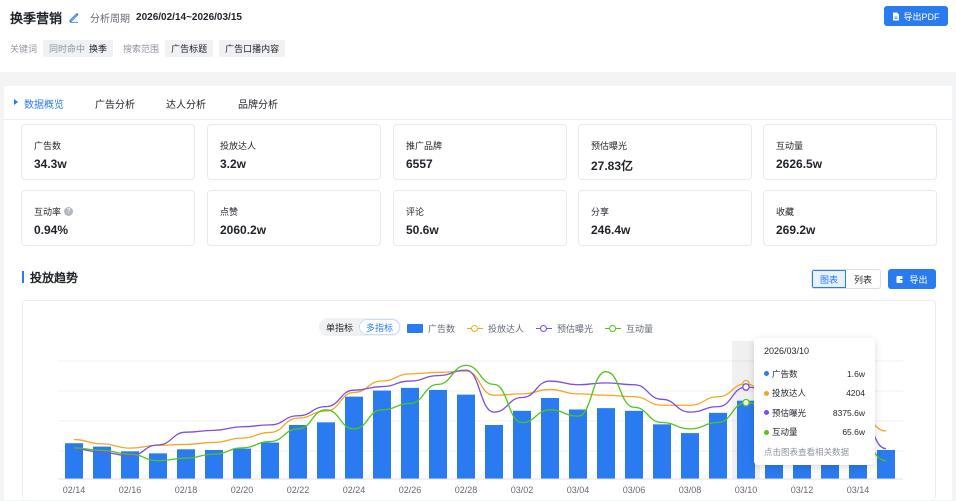 This screenshot has height=501, width=956. Describe the element at coordinates (23, 277) in the screenshot. I see `section-title-bar` at that location.